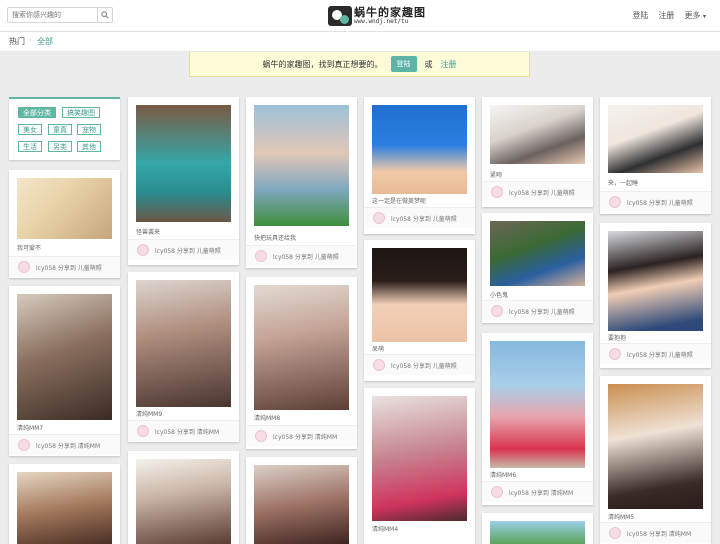  Describe the element at coordinates (81, 112) in the screenshot. I see `category-funny: 搞笑趣图` at that location.